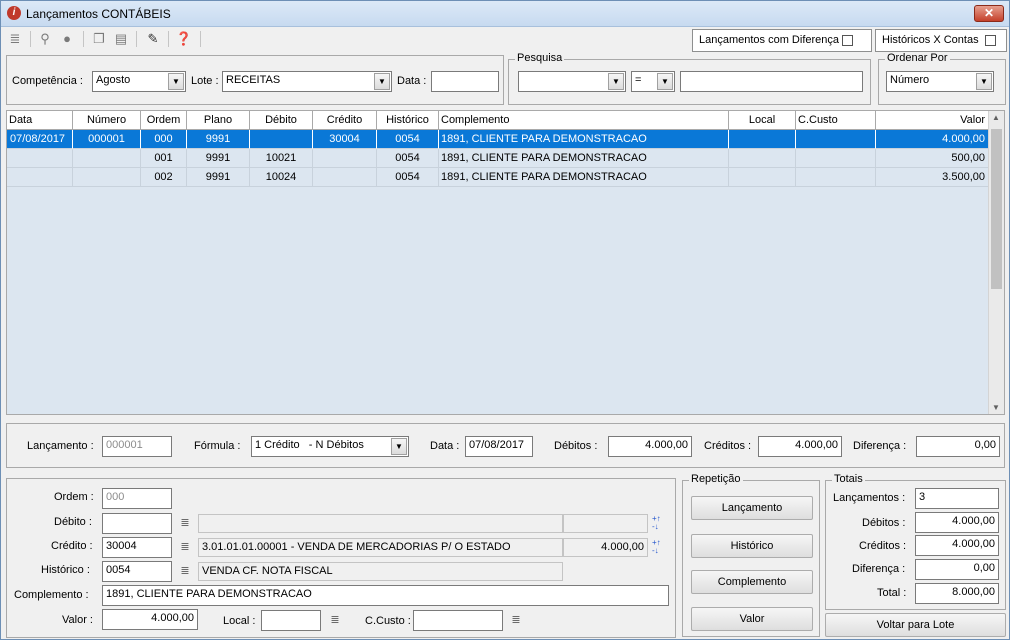 The image size is (1010, 640). What do you see at coordinates (932, 120) in the screenshot?
I see `column-header: Valor` at bounding box center [932, 120].